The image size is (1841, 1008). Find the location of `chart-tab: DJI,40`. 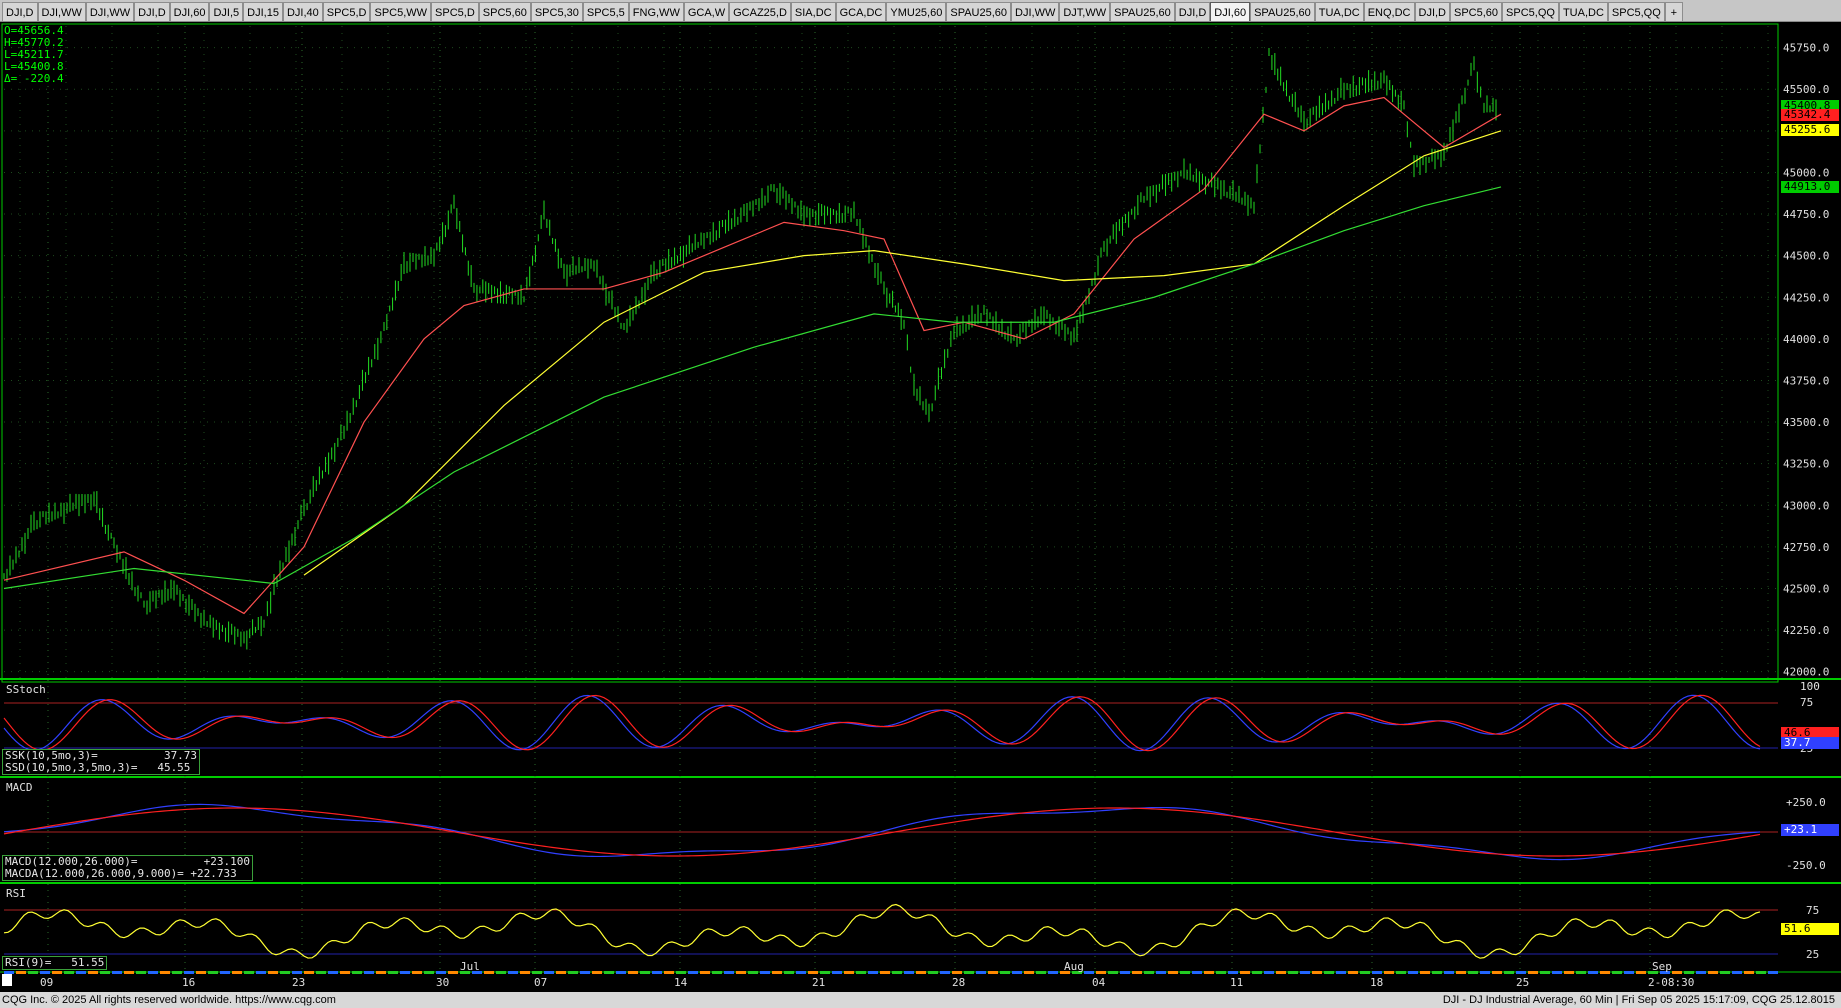

chart-tab: DJI,40 is located at coordinates (302, 11).